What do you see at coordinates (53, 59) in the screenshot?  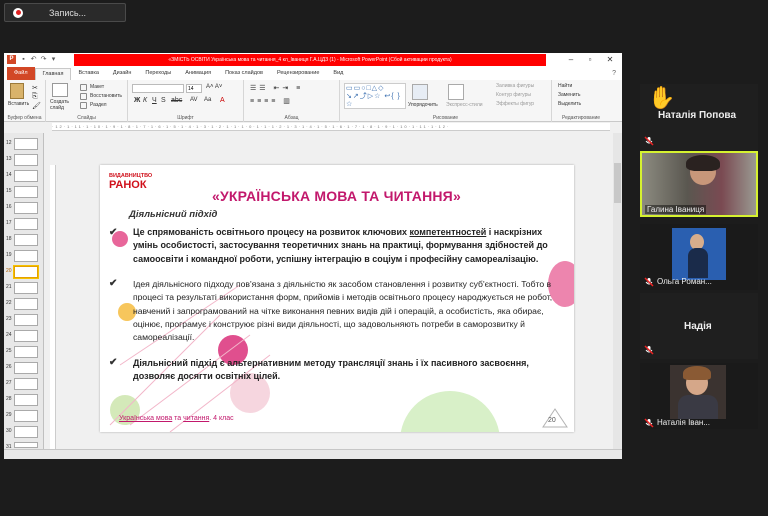 I see `quick-access-dropdown-icon: ▾` at bounding box center [53, 59].